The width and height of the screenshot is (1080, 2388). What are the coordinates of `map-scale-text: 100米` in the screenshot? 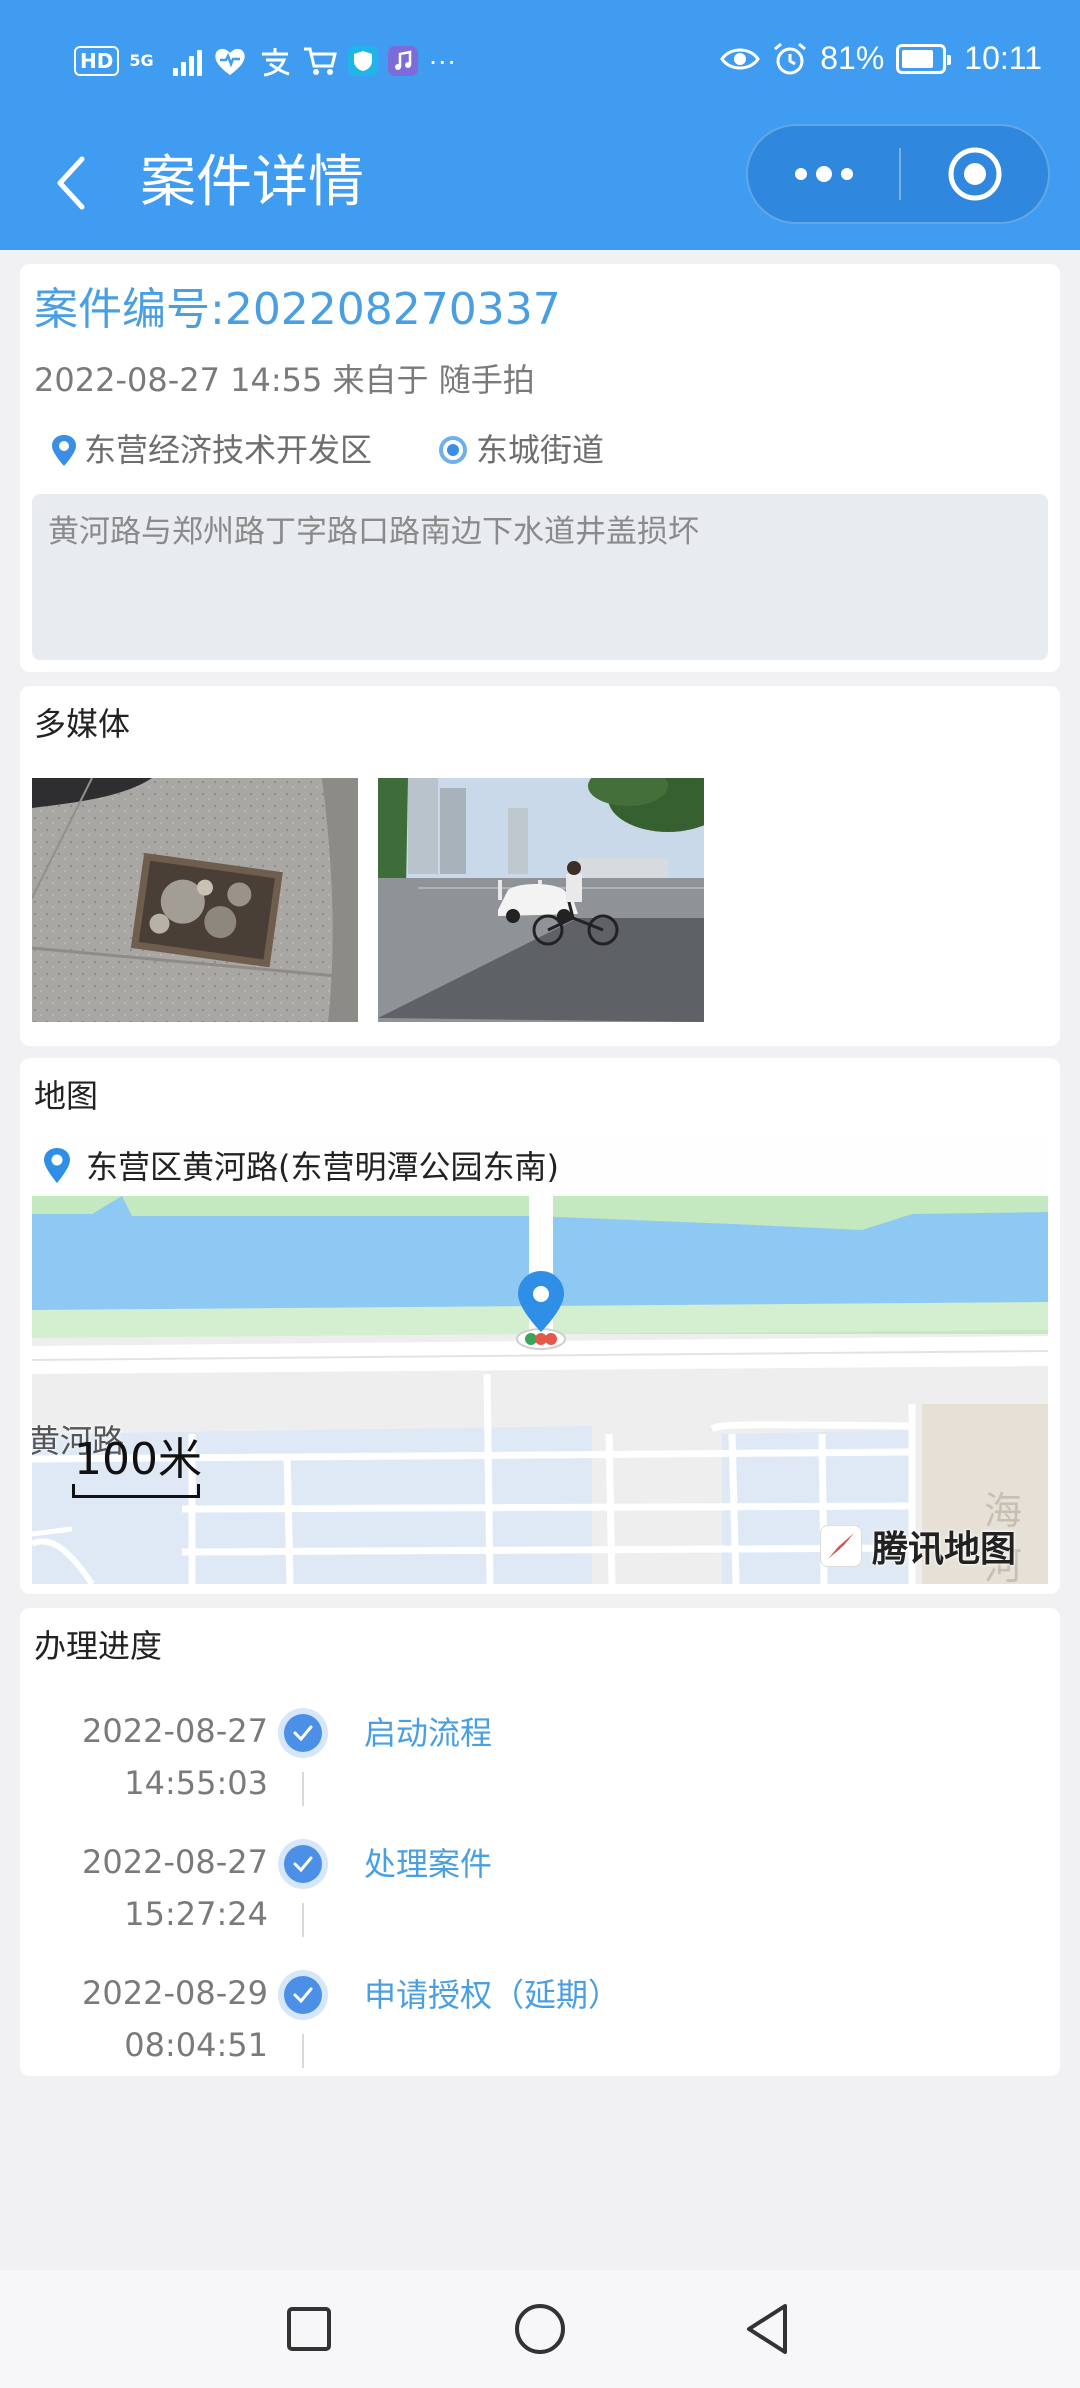 It's located at (138, 1459).